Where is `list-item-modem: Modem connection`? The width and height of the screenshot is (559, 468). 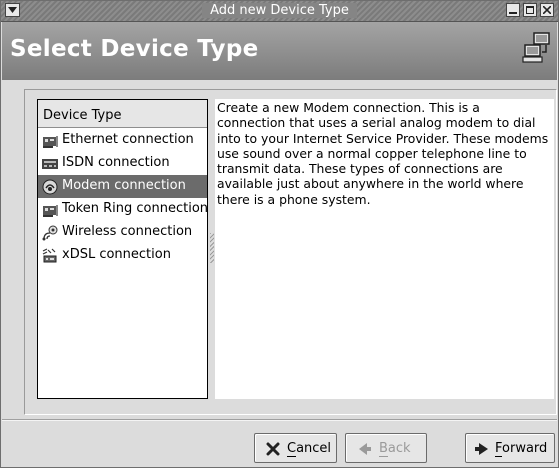
list-item-modem: Modem connection is located at coordinates (122, 186).